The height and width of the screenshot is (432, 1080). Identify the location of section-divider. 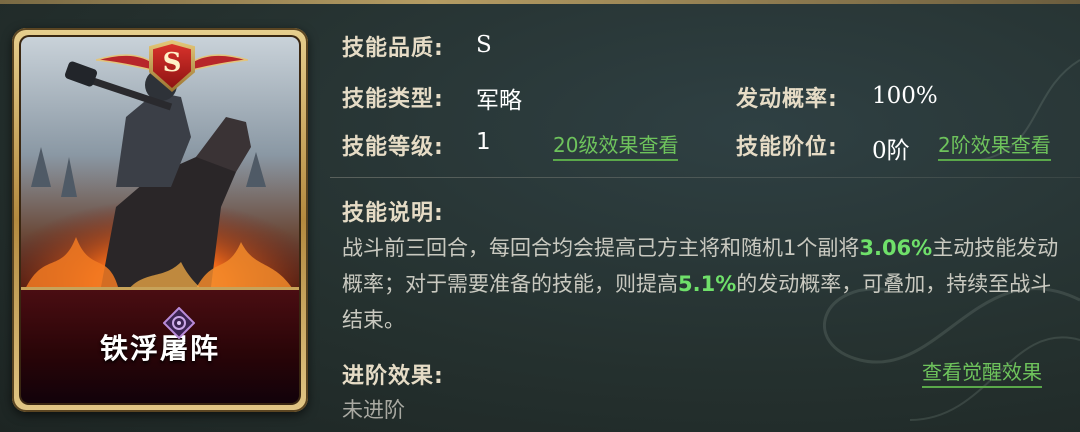
(705, 177).